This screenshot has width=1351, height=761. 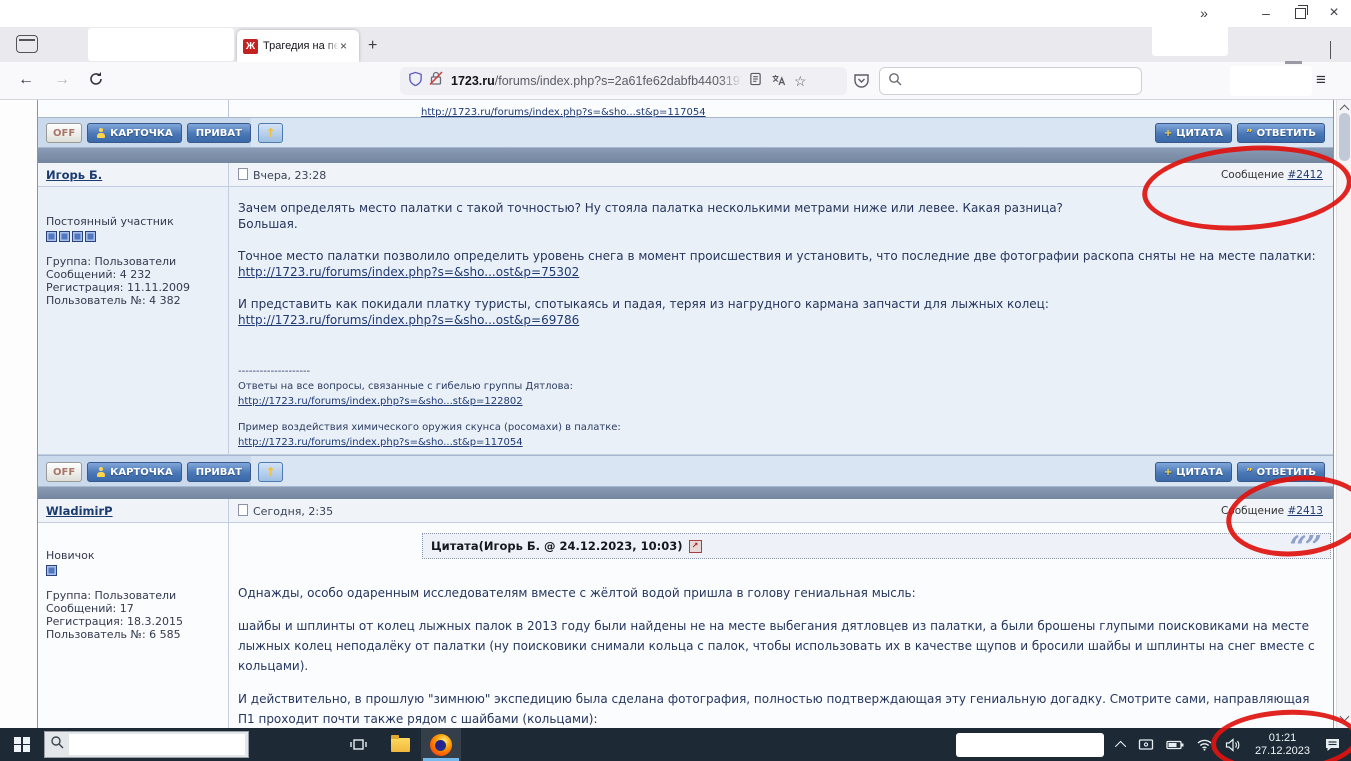 What do you see at coordinates (861, 83) in the screenshot?
I see `pocket-icon` at bounding box center [861, 83].